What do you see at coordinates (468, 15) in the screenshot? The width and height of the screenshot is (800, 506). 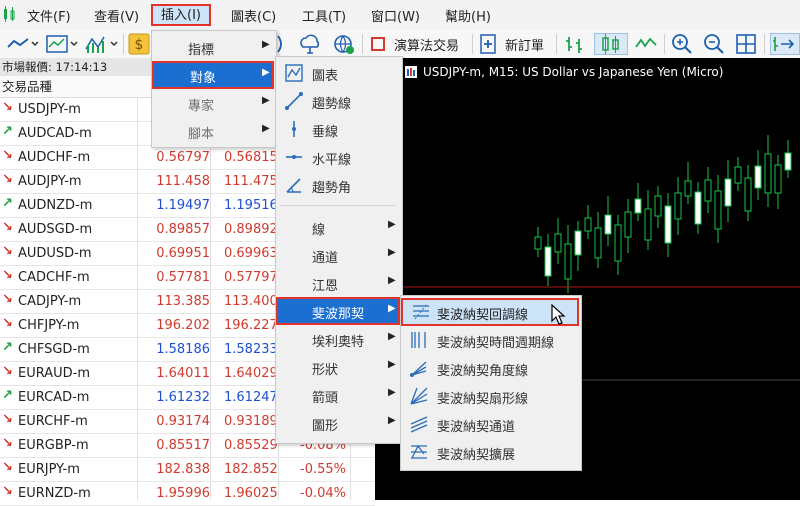 I see `menu-help: 幫助(H)` at bounding box center [468, 15].